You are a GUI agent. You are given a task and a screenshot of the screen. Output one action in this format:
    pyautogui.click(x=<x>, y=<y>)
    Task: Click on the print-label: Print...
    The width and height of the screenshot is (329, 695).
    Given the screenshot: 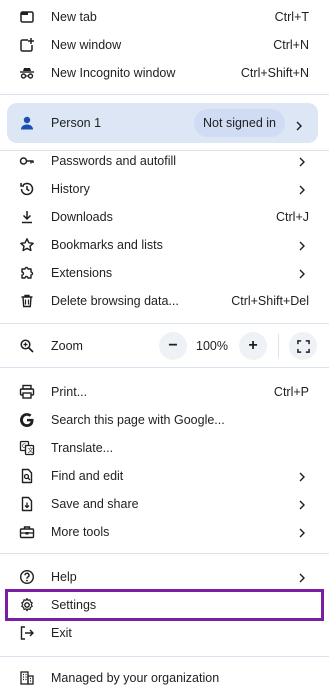 What is the action you would take?
    pyautogui.click(x=69, y=392)
    